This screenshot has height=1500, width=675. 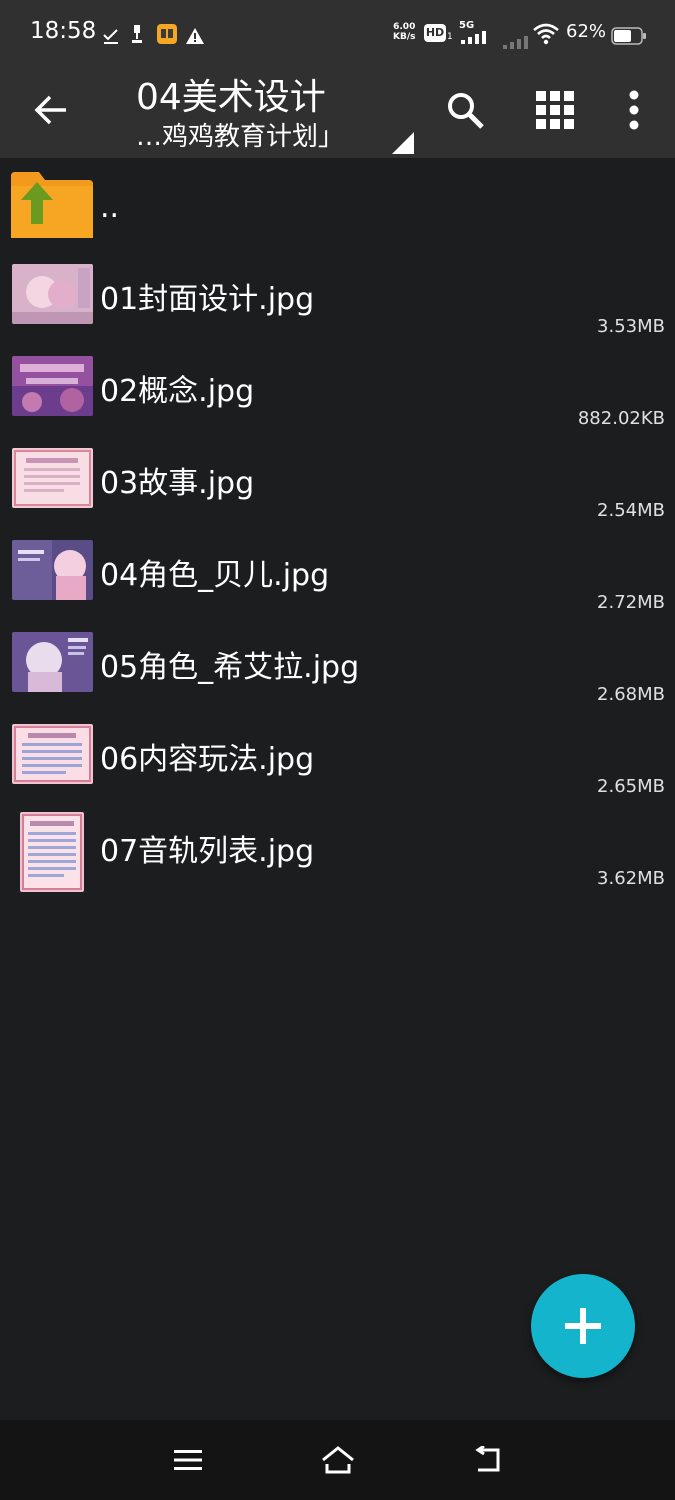 What do you see at coordinates (337, 482) in the screenshot?
I see `list-item: 03故事.jpg 2.54MB` at bounding box center [337, 482].